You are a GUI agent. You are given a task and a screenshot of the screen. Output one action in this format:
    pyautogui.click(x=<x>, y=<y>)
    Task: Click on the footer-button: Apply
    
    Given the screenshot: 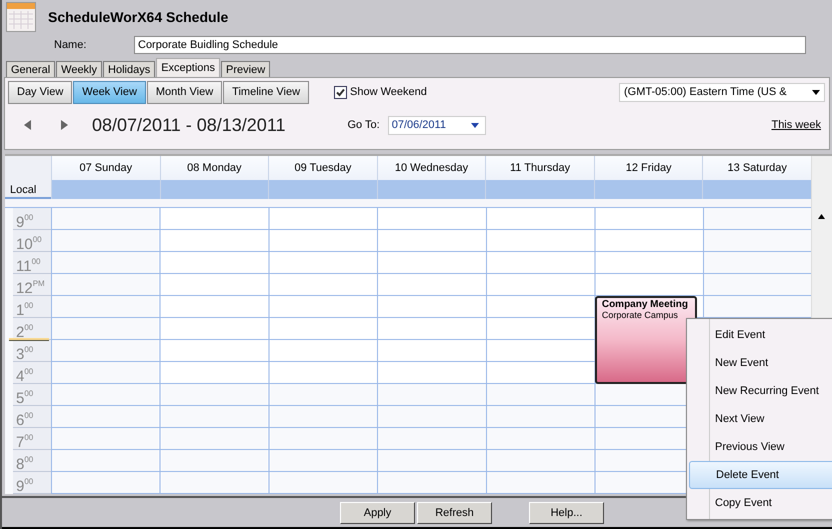 What is the action you would take?
    pyautogui.click(x=377, y=513)
    